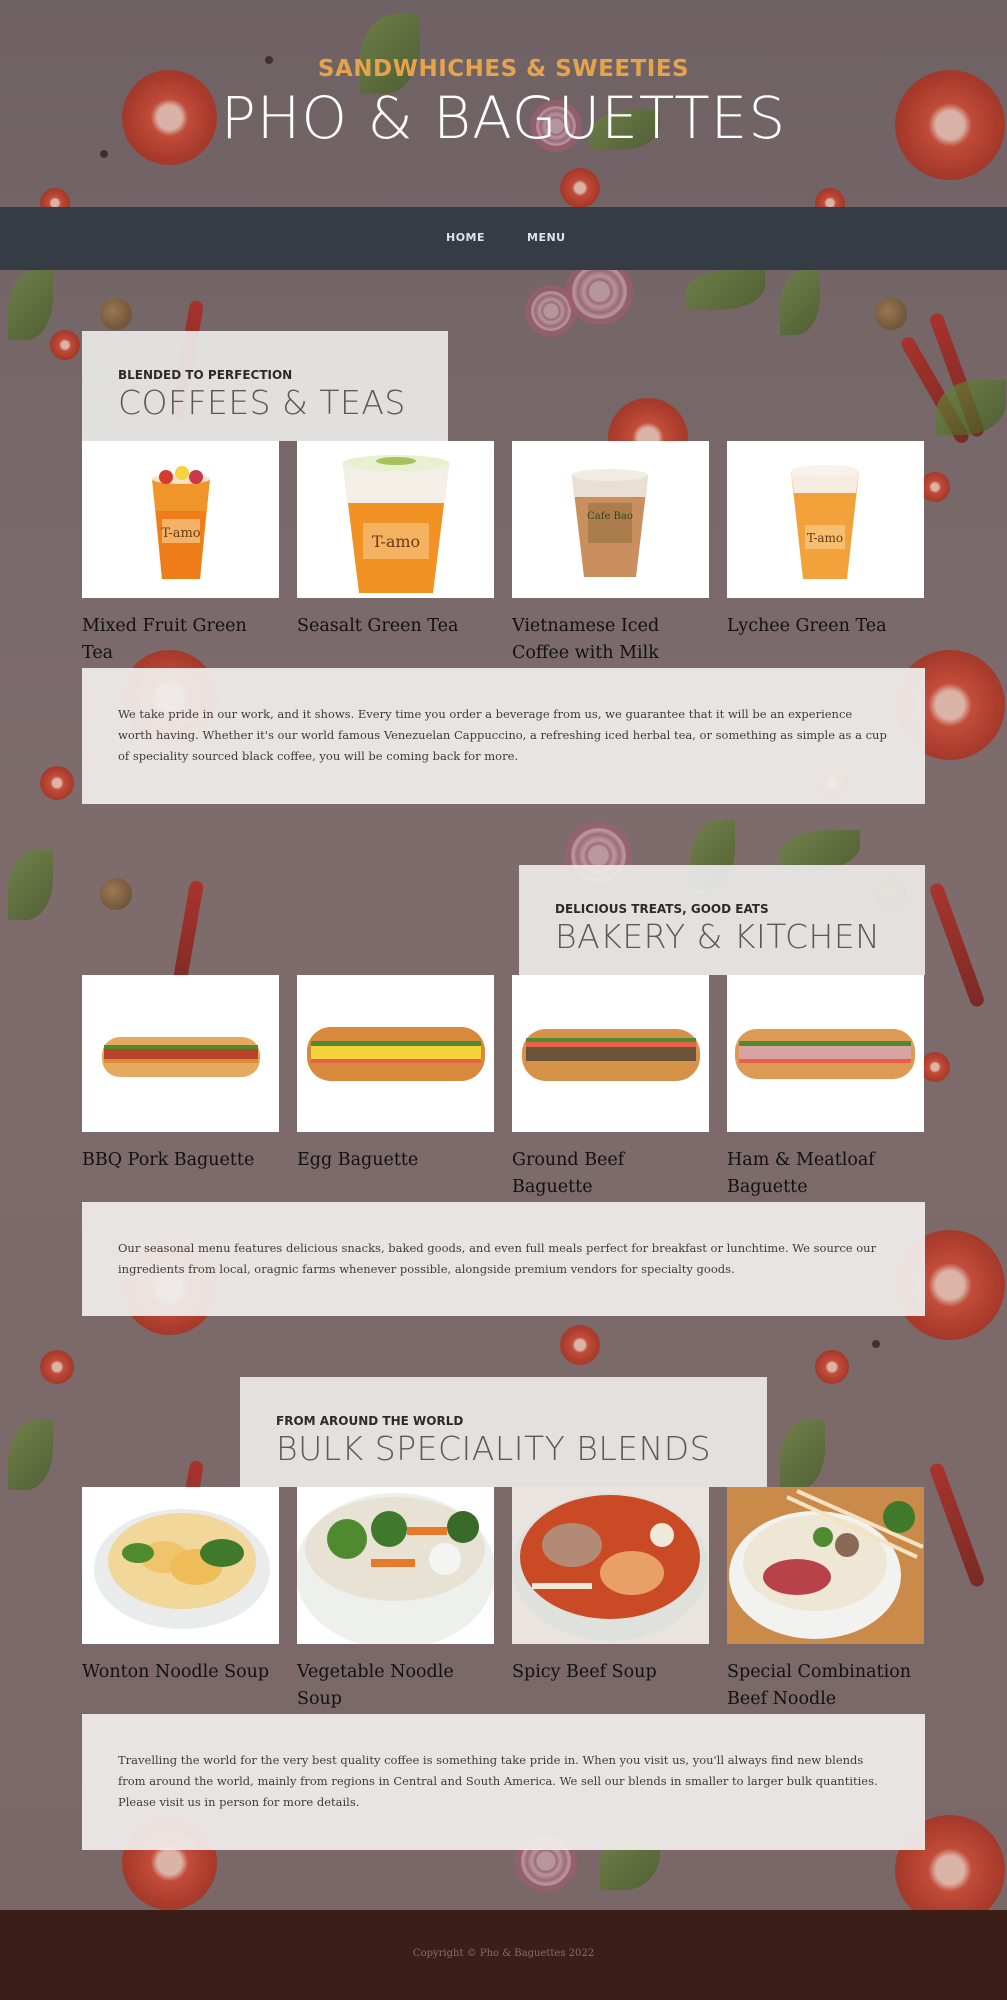  I want to click on section-subheading: BLENDED TO PERFECTION, so click(205, 375).